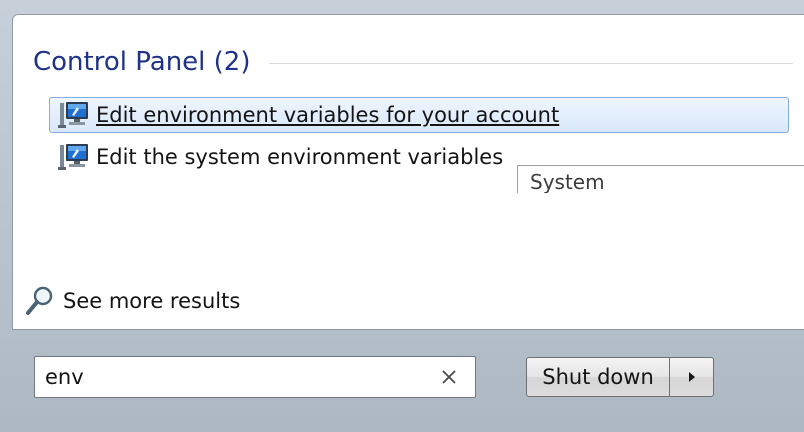  Describe the element at coordinates (152, 301) in the screenshot. I see `see-more-label: See more results` at that location.